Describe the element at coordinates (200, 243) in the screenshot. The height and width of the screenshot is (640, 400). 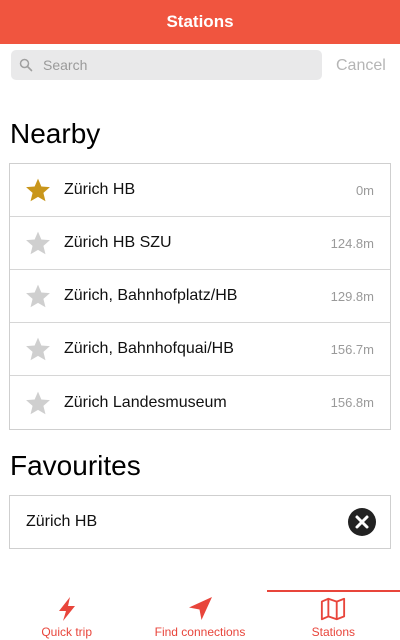
I see `station-row: Zürich HB SZU 124.8m` at that location.